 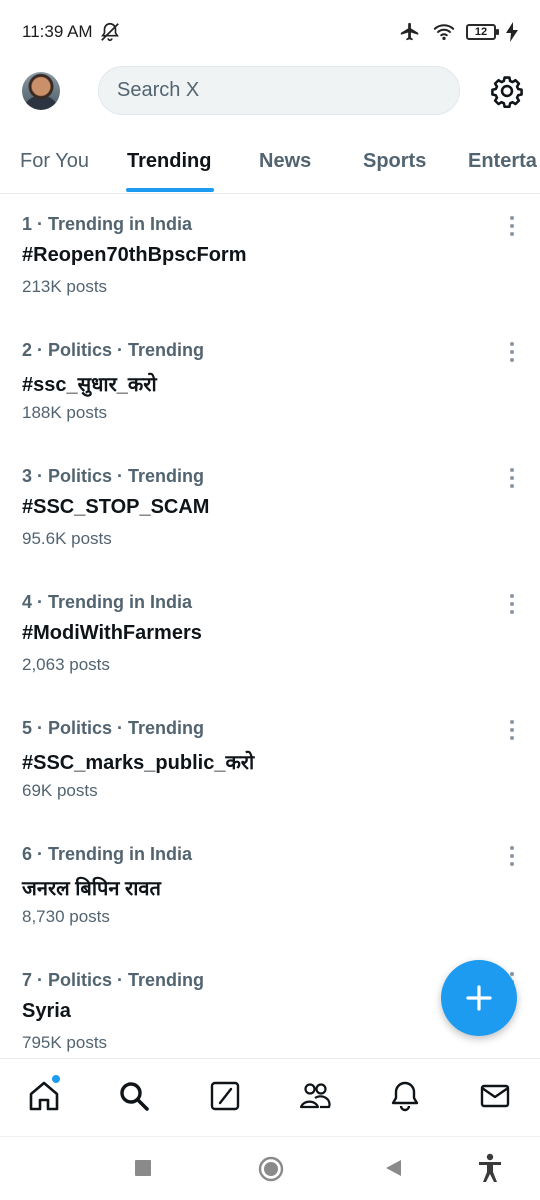 What do you see at coordinates (112, 633) in the screenshot?
I see `trend-name: #ModiWithFarmers` at bounding box center [112, 633].